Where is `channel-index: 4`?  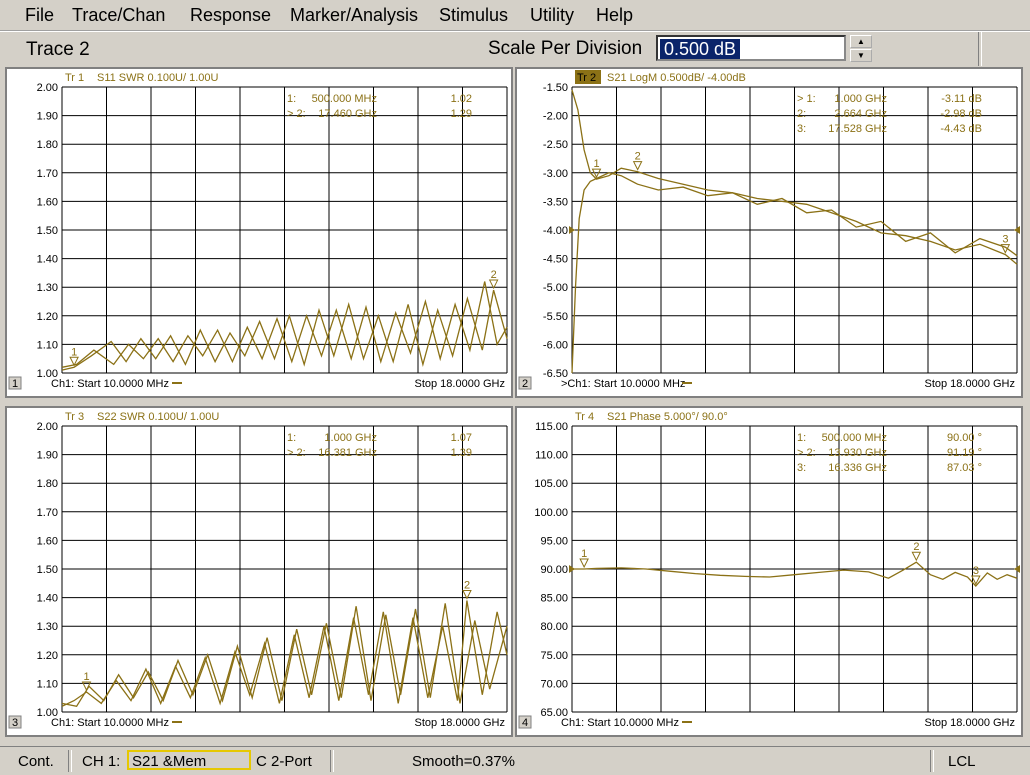
channel-index: 4 is located at coordinates (525, 723).